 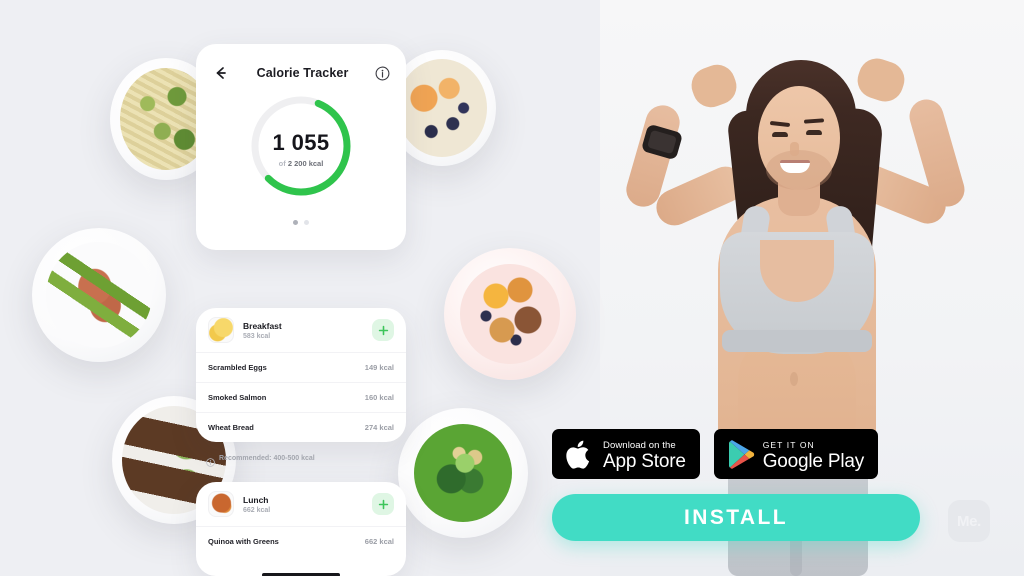 What do you see at coordinates (510, 314) in the screenshot?
I see `food-photo-pastries-pink-plate` at bounding box center [510, 314].